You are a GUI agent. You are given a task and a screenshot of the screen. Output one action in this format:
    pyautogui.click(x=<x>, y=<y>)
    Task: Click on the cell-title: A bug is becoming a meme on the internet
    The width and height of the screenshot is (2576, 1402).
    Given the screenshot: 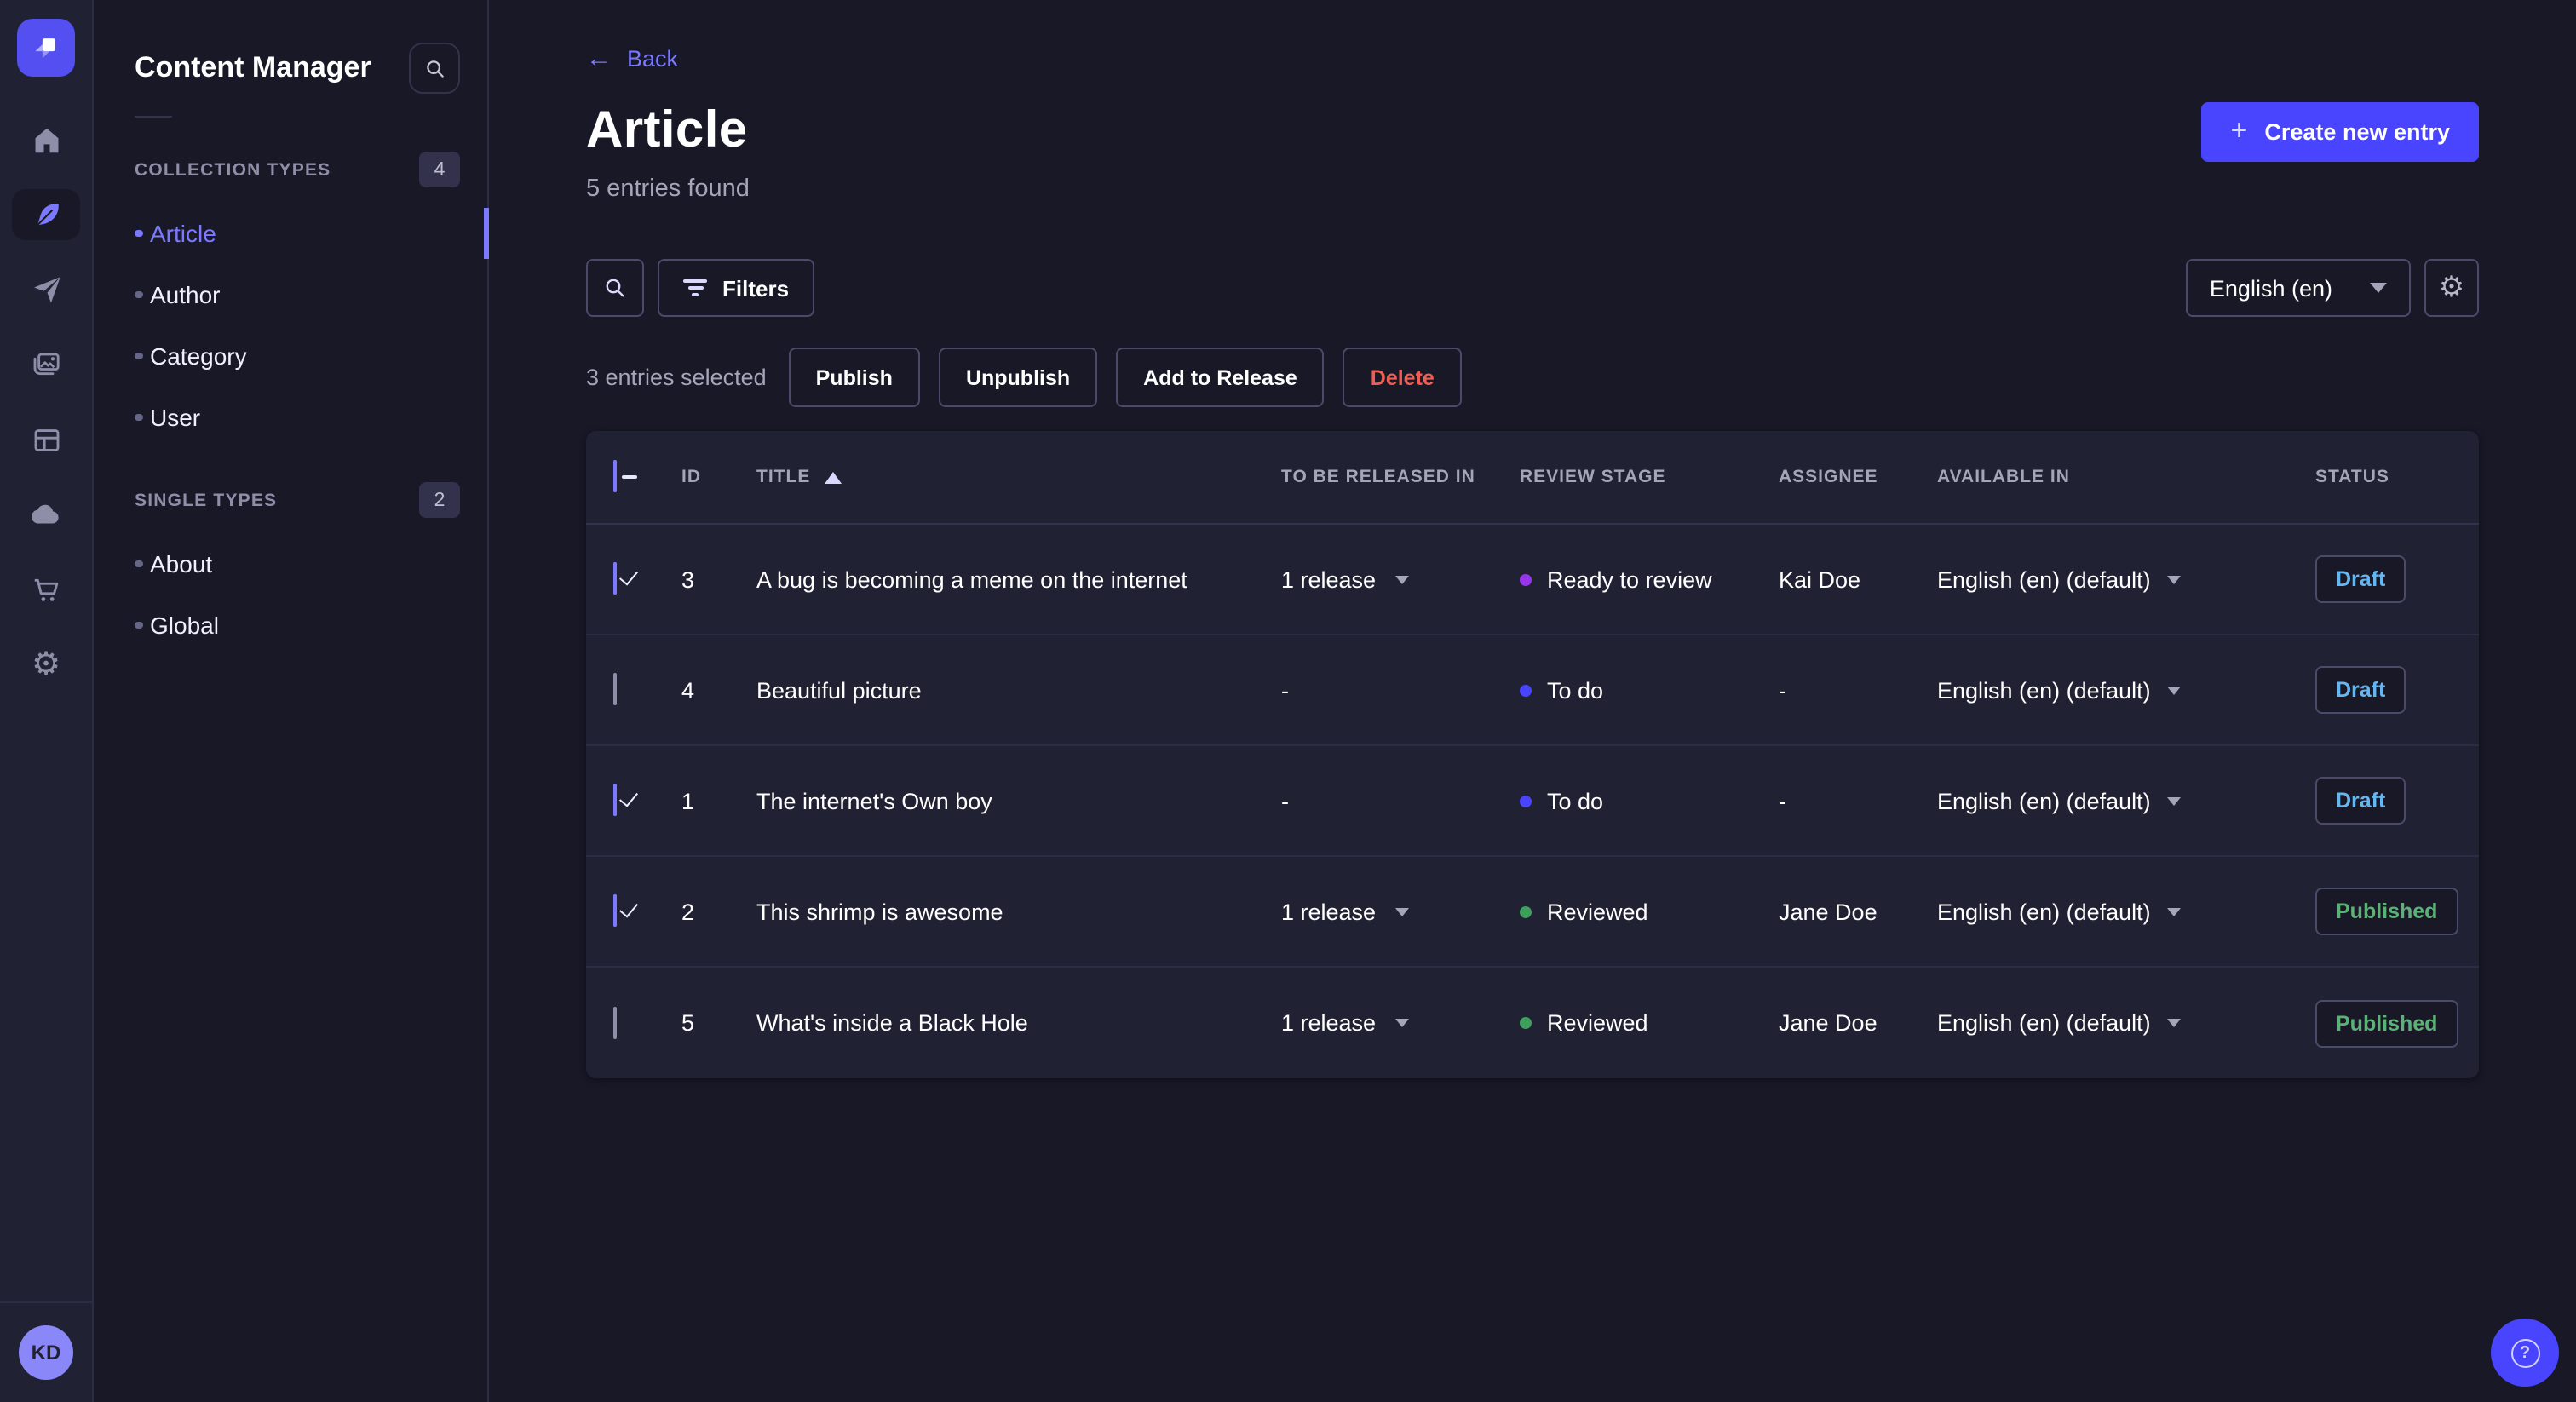 What is the action you would take?
    pyautogui.click(x=972, y=579)
    